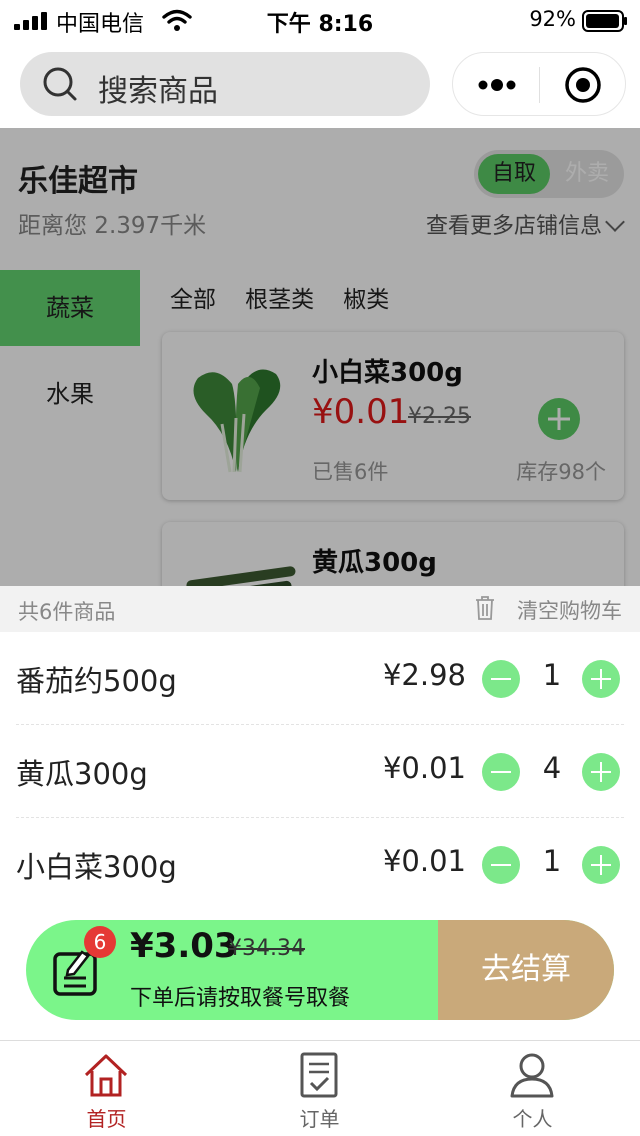  What do you see at coordinates (497, 85) in the screenshot?
I see `more-icon` at bounding box center [497, 85].